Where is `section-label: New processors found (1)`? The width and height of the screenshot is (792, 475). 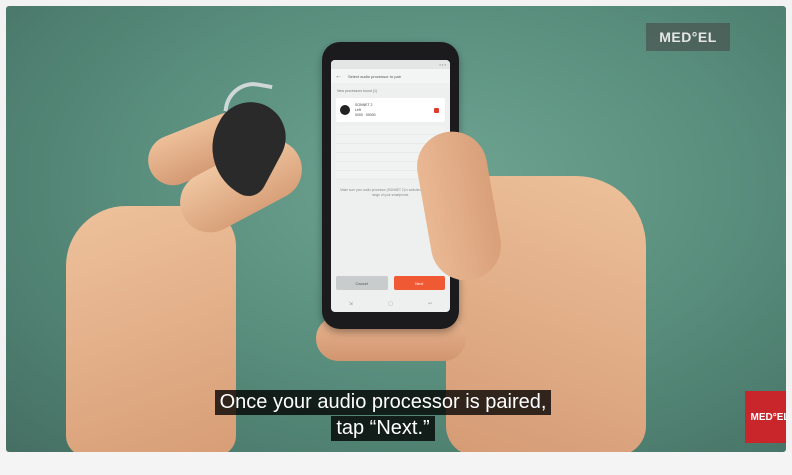 section-label: New processors found (1) is located at coordinates (357, 91).